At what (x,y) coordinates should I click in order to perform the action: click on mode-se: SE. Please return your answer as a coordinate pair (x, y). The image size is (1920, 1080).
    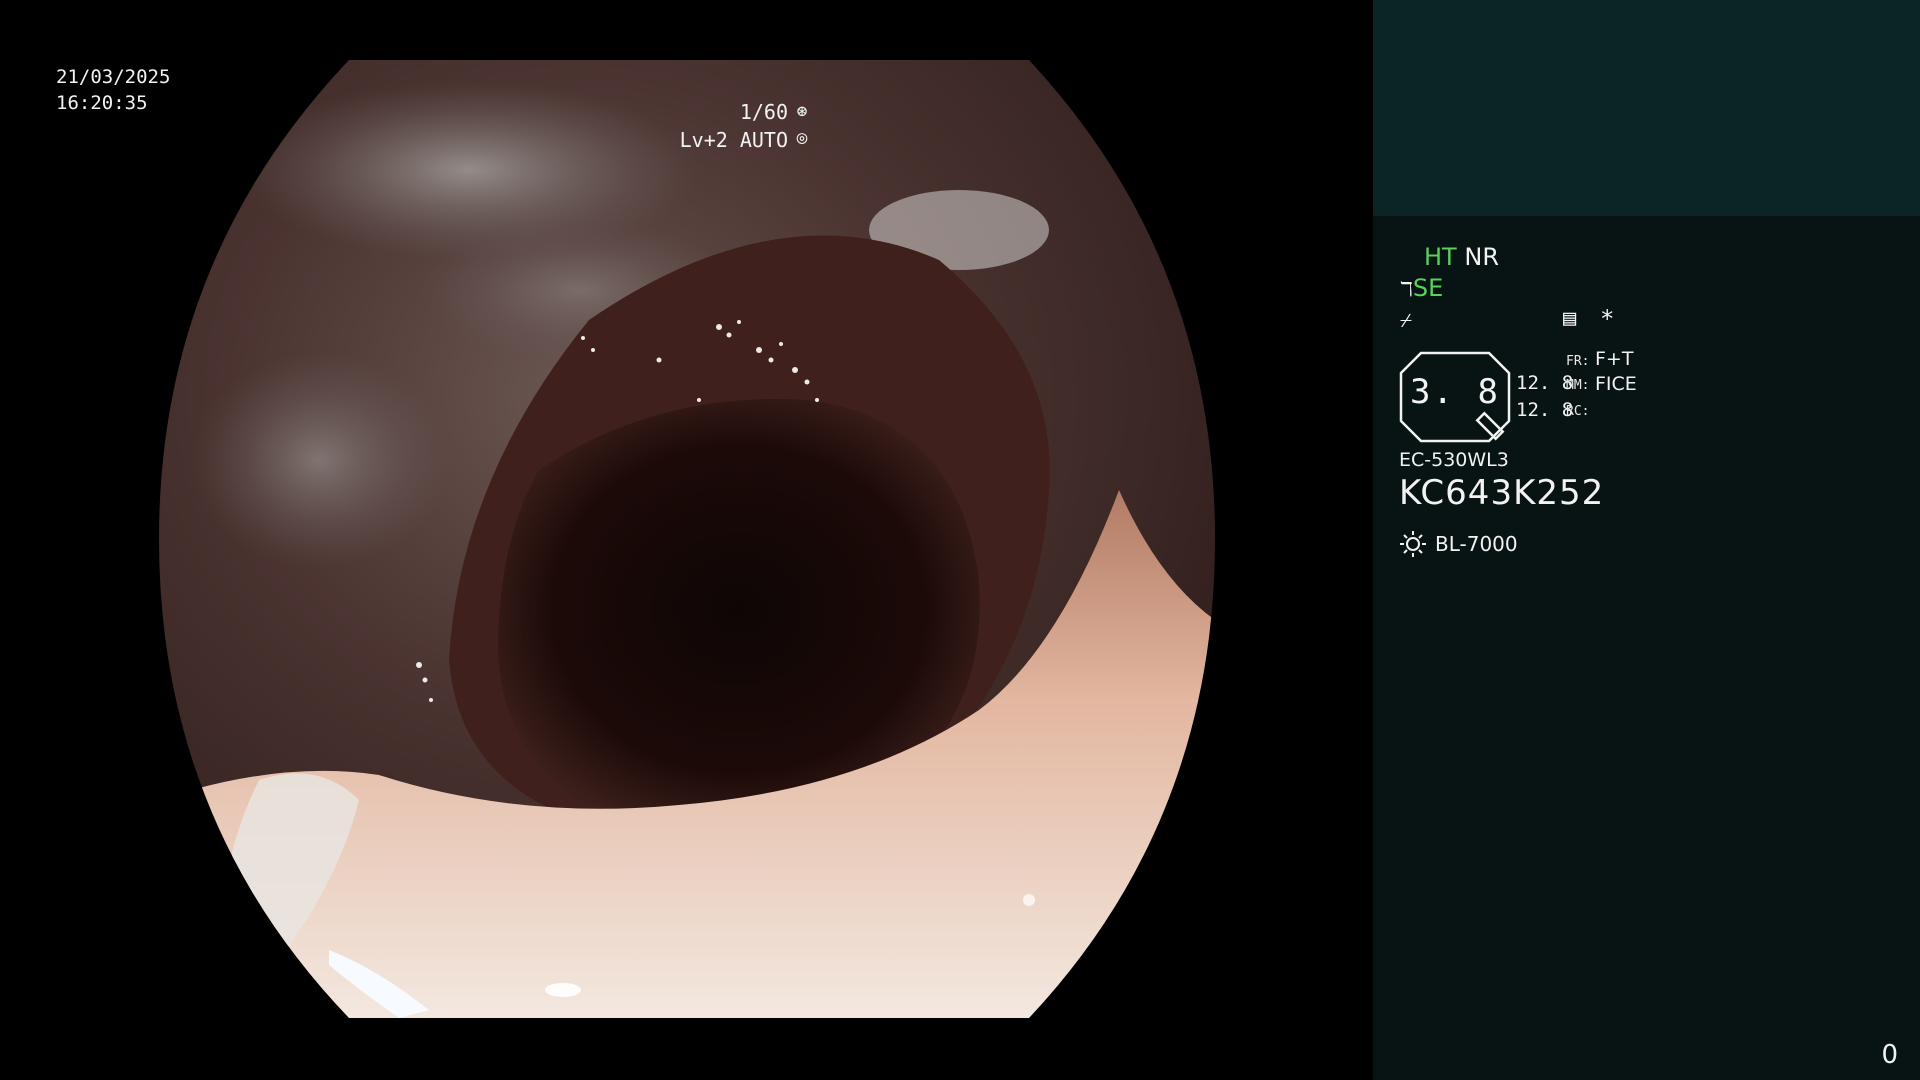
    Looking at the image, I should click on (1428, 288).